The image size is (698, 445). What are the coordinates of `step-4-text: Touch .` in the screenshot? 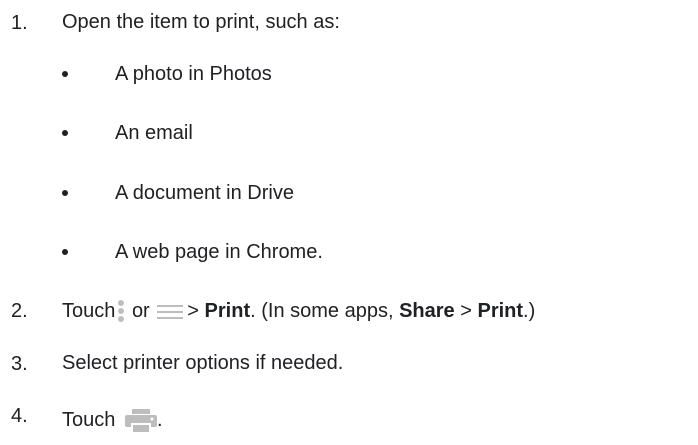 It's located at (112, 421).